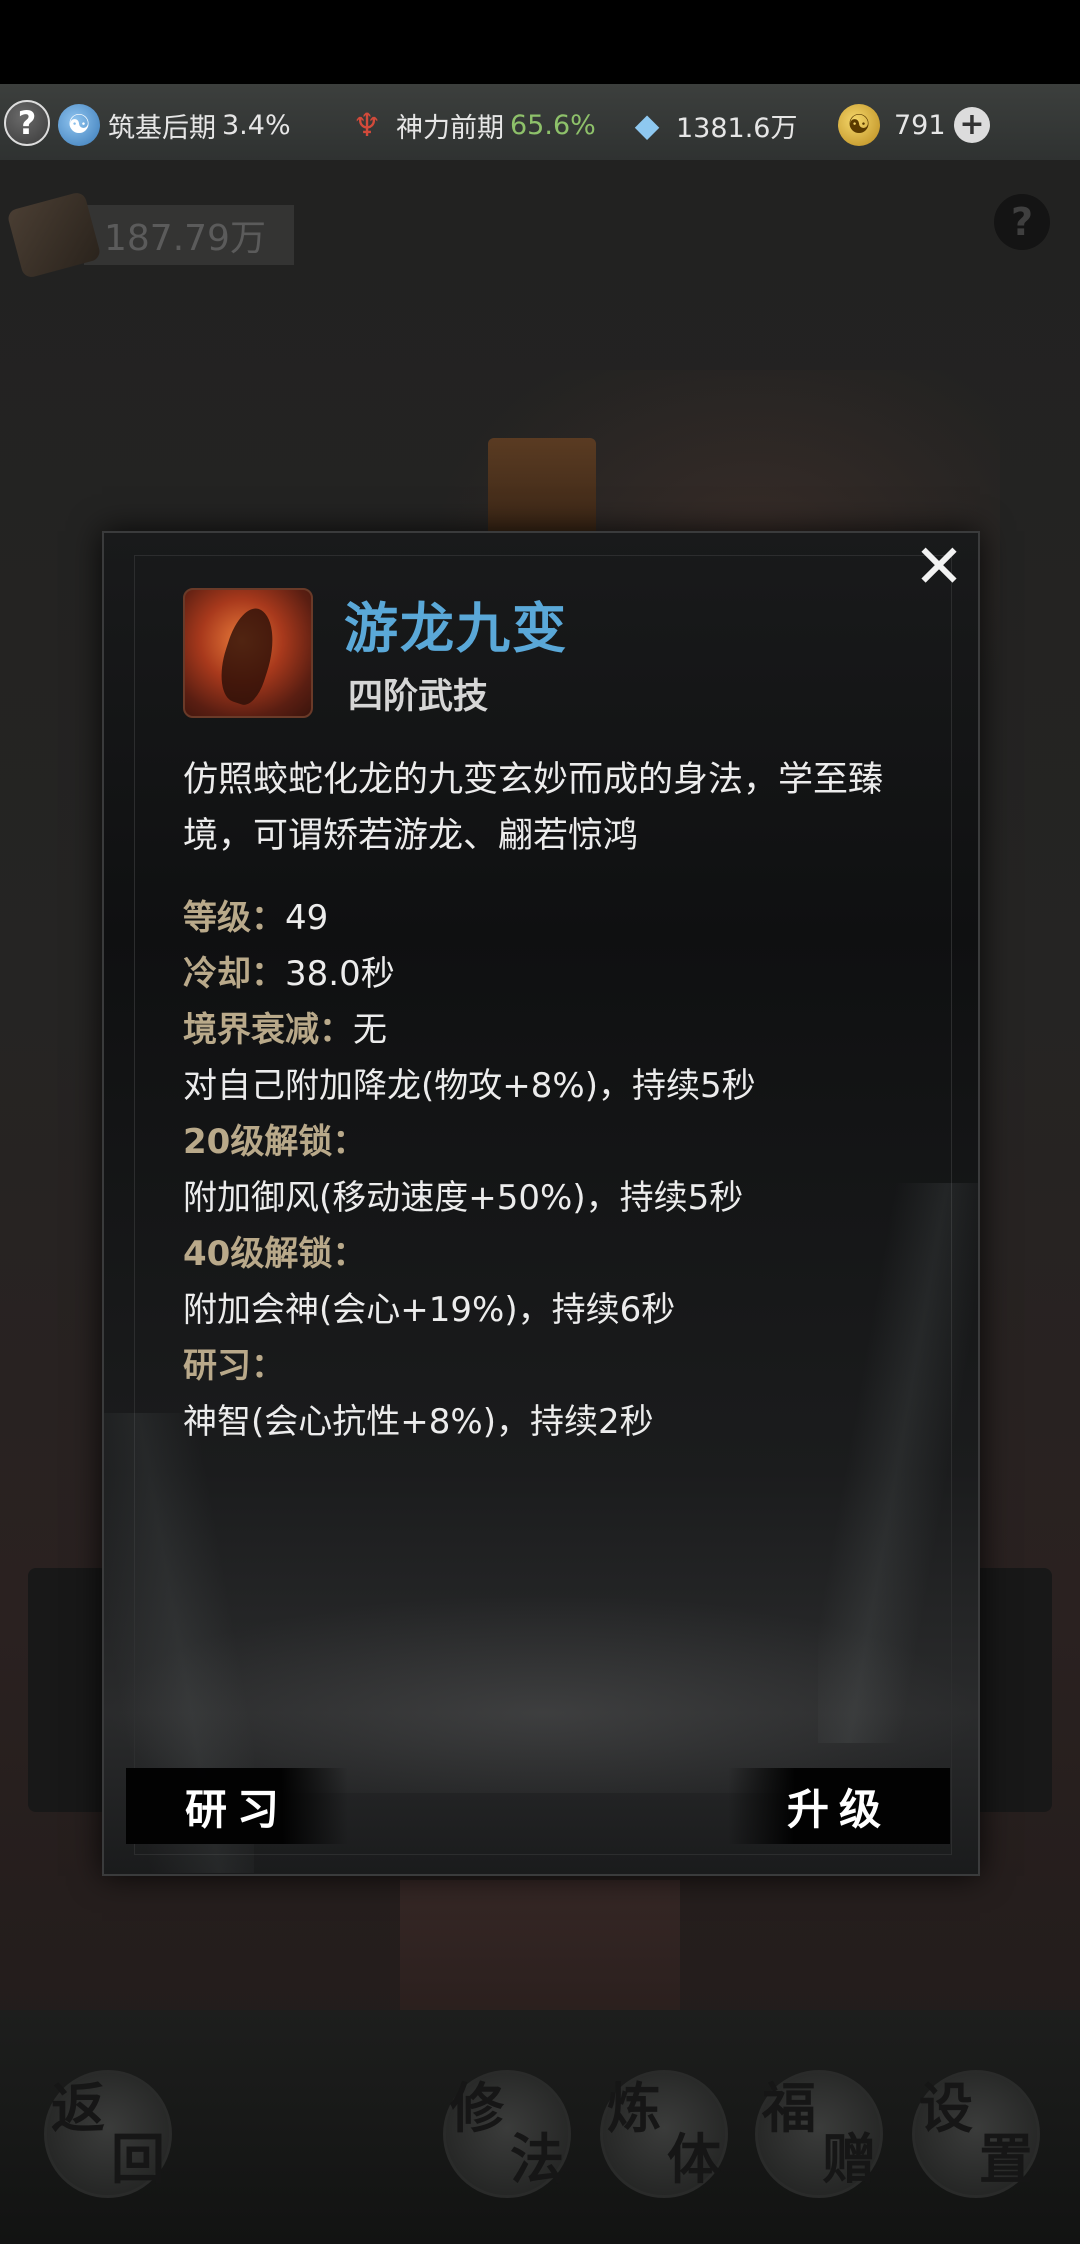 The height and width of the screenshot is (2244, 1080). I want to click on crystal-icon: ◆, so click(647, 125).